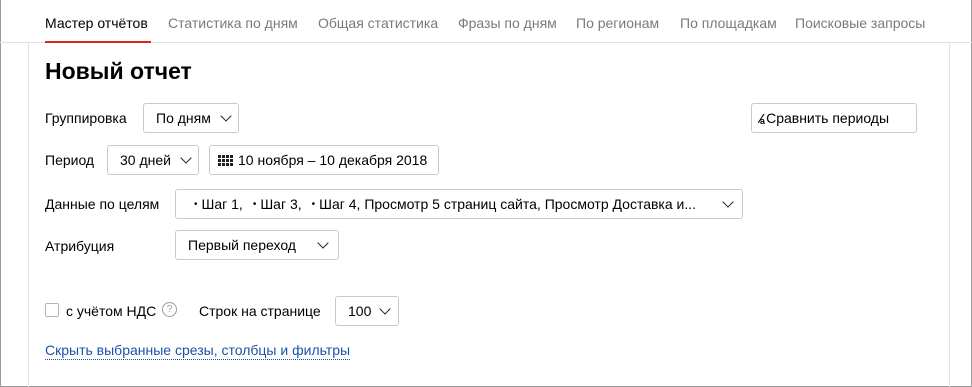 This screenshot has height=387, width=972. What do you see at coordinates (260, 311) in the screenshot?
I see `rows-per-page-label: Строк на странице` at bounding box center [260, 311].